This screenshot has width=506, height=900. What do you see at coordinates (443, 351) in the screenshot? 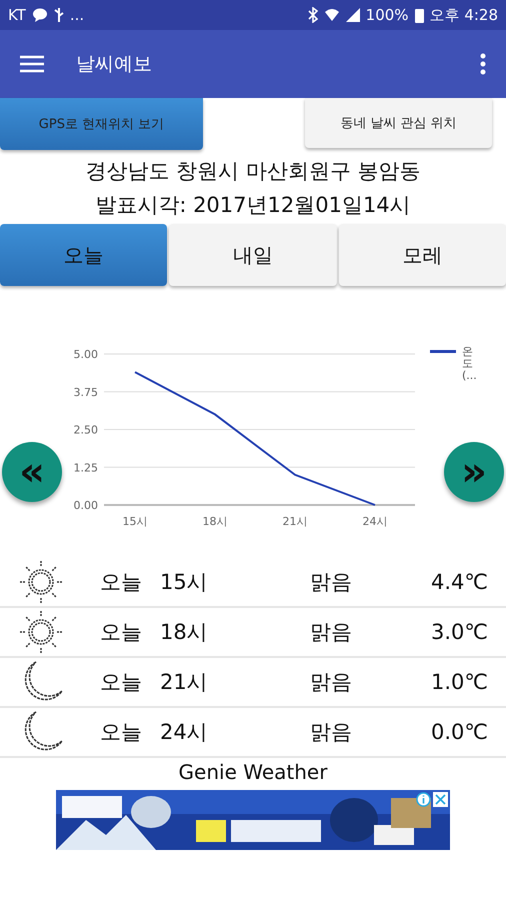
I see `legend-line` at bounding box center [443, 351].